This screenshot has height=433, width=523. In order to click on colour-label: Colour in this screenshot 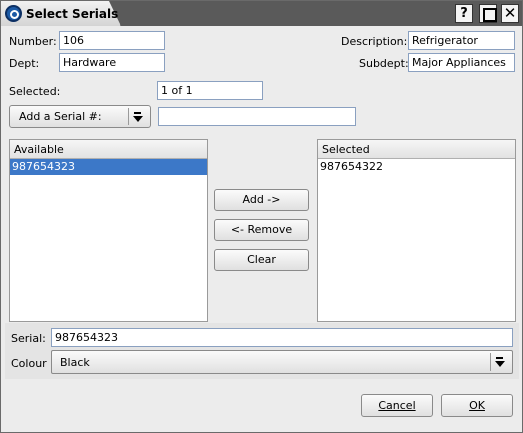, I will do `click(29, 363)`.